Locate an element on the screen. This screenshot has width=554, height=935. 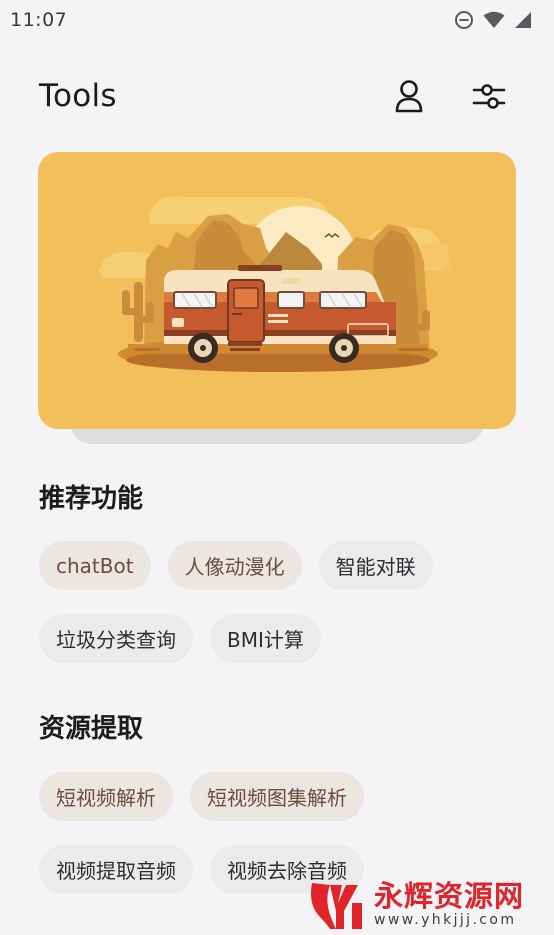
status-bar: 11:07 is located at coordinates (277, 20).